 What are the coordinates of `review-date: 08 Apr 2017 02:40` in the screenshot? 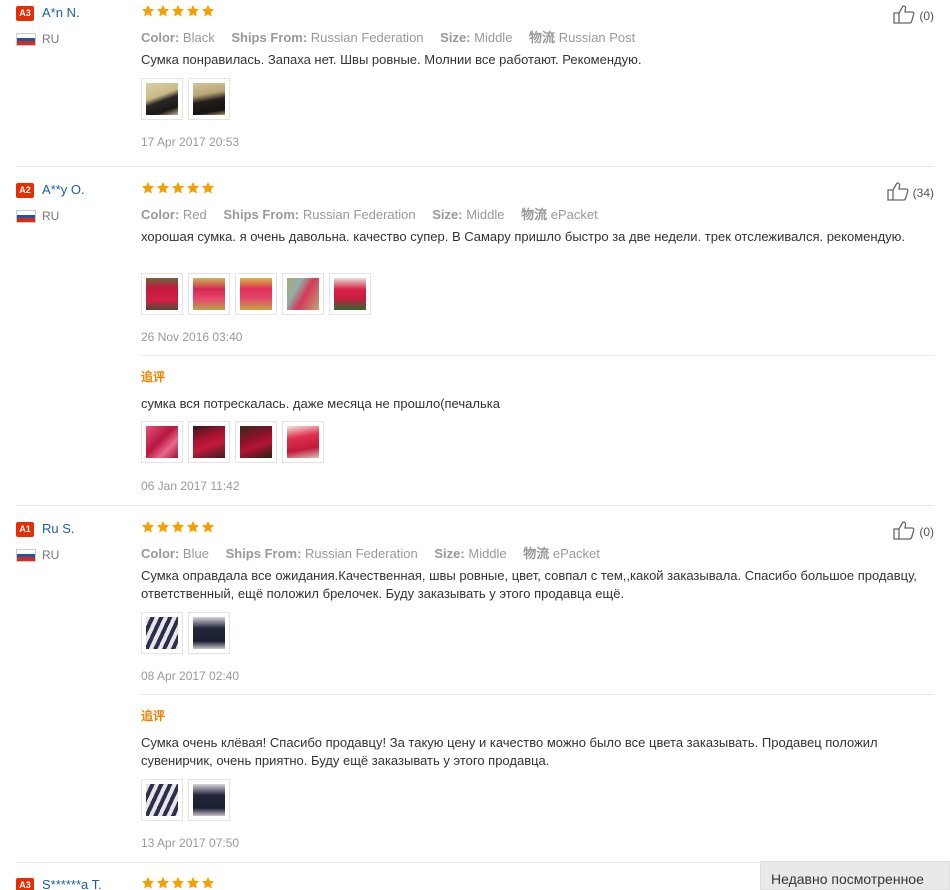 It's located at (190, 676).